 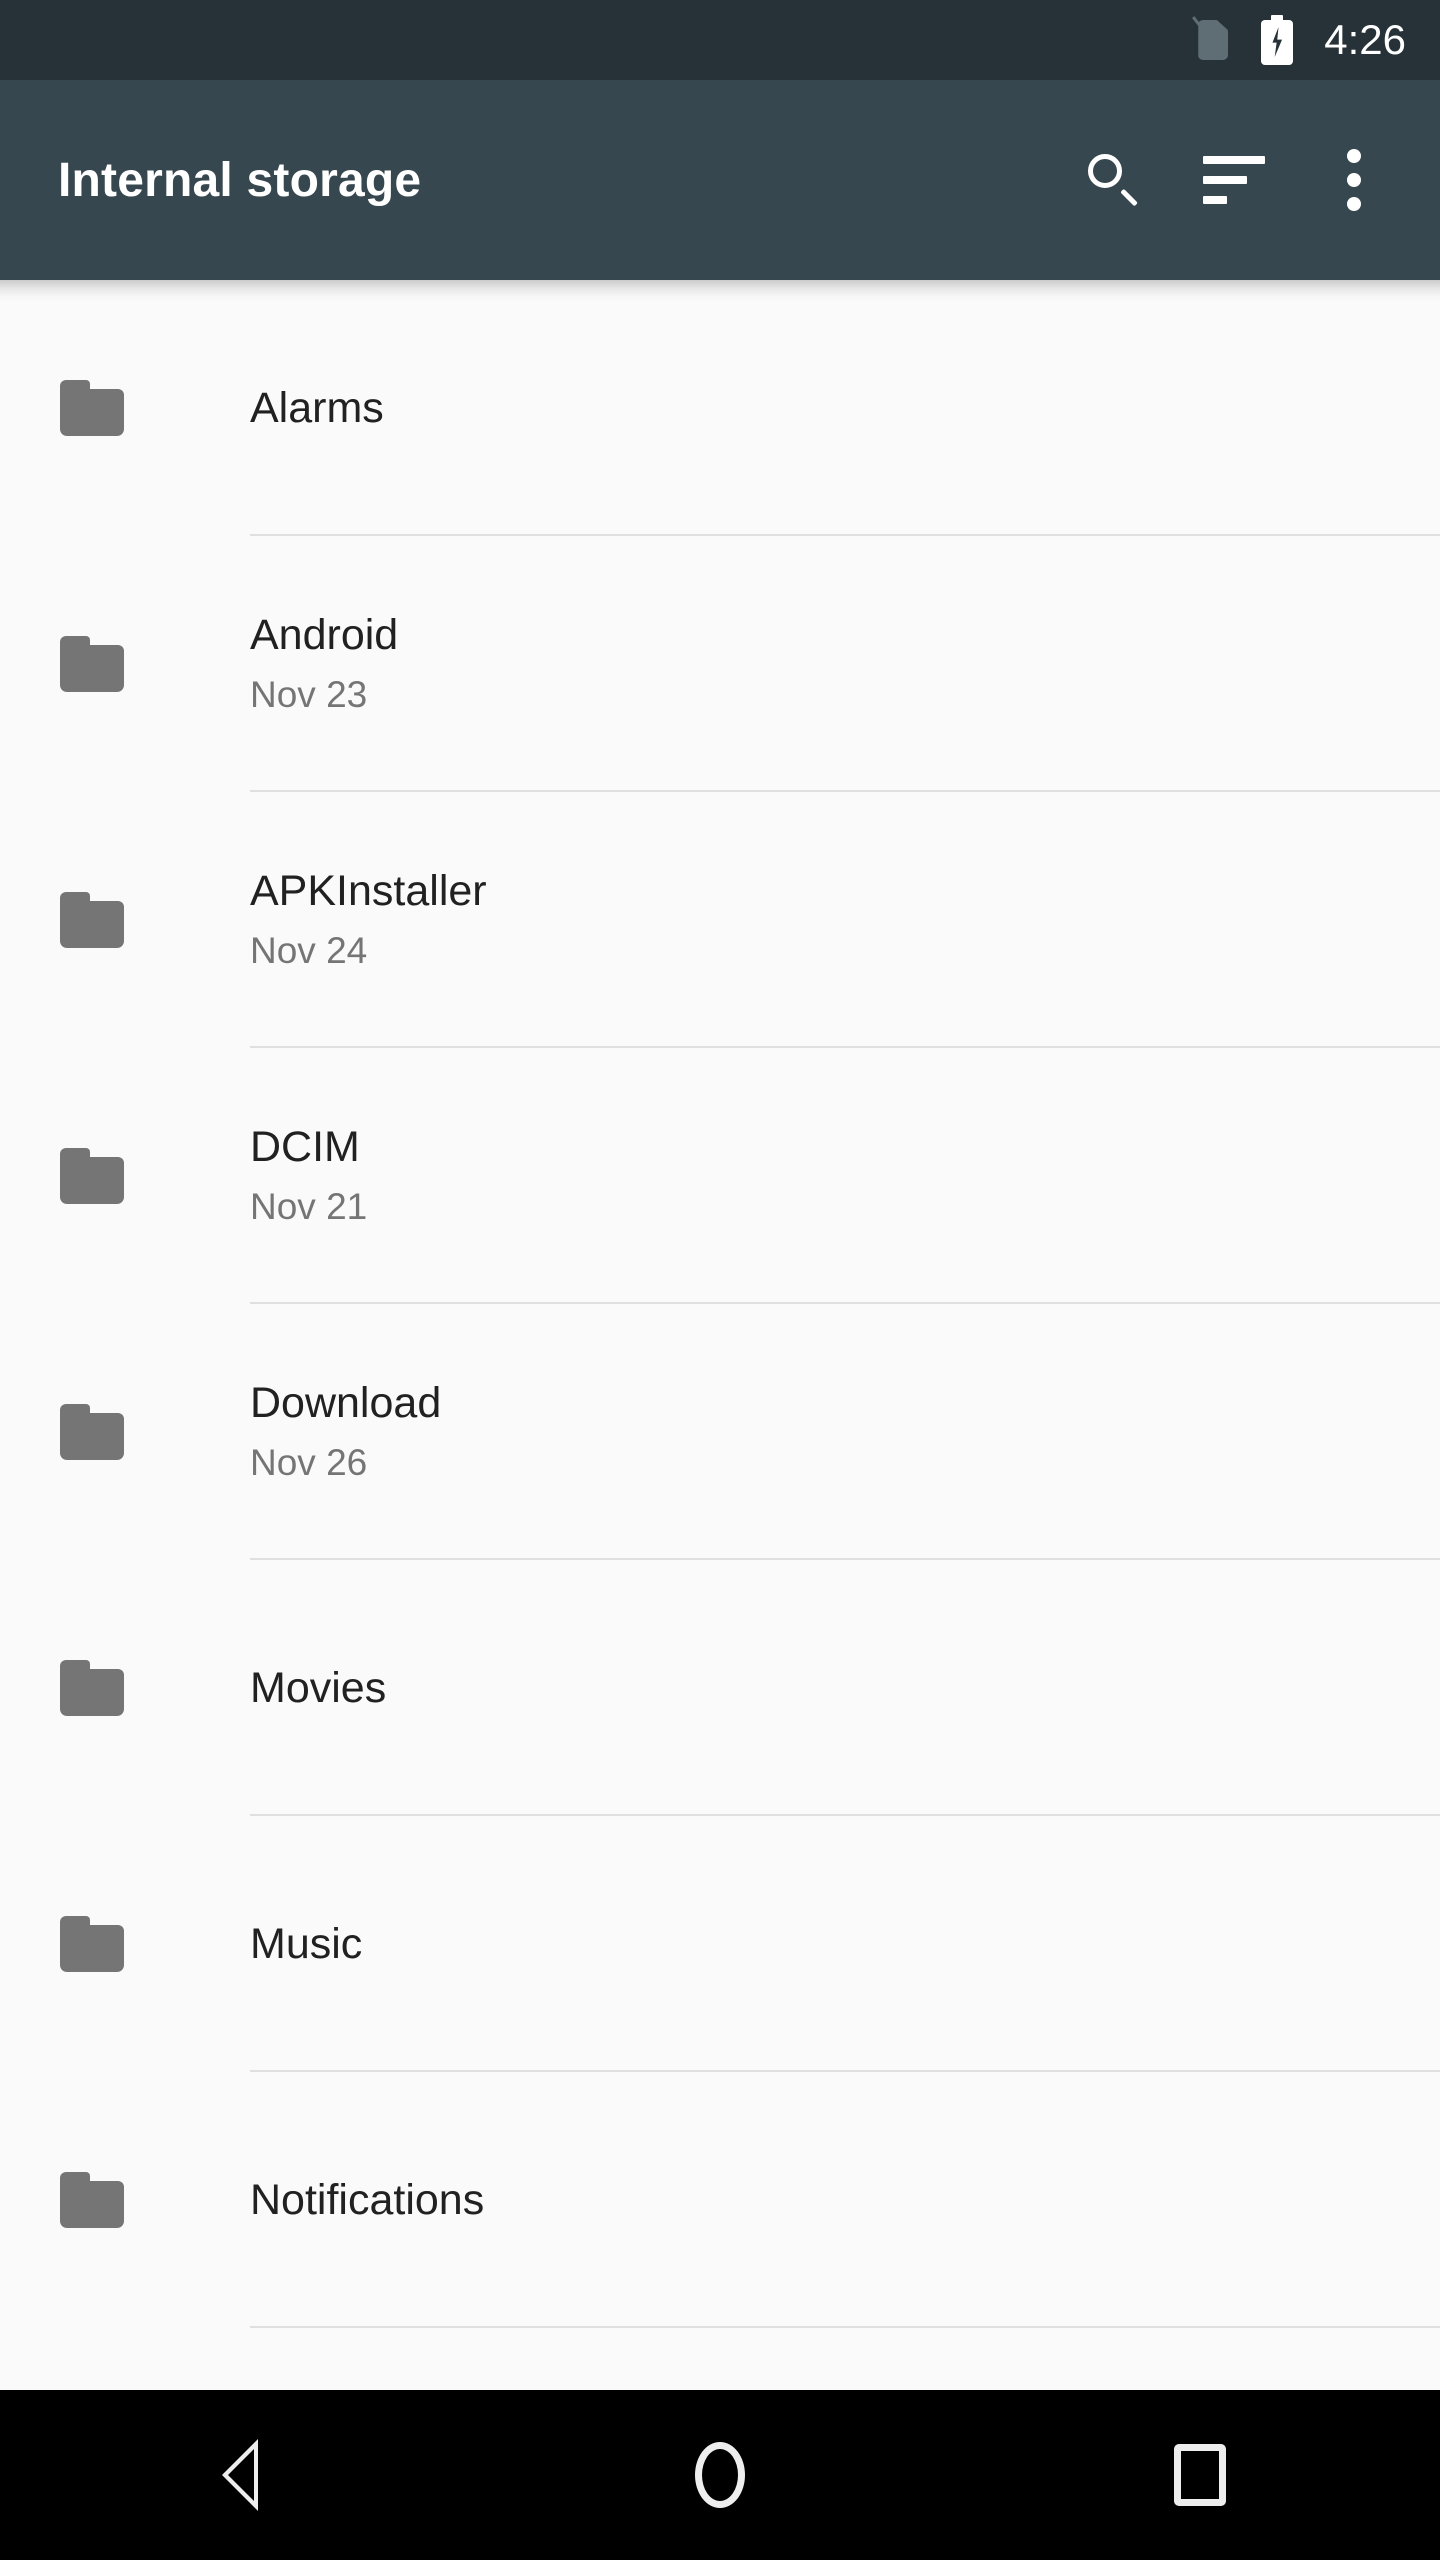 What do you see at coordinates (720, 180) in the screenshot?
I see `app-bar: Internal storage` at bounding box center [720, 180].